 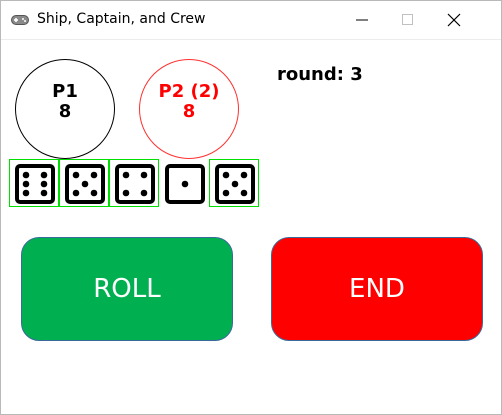 I want to click on gamepad-icon, so click(x=20, y=19).